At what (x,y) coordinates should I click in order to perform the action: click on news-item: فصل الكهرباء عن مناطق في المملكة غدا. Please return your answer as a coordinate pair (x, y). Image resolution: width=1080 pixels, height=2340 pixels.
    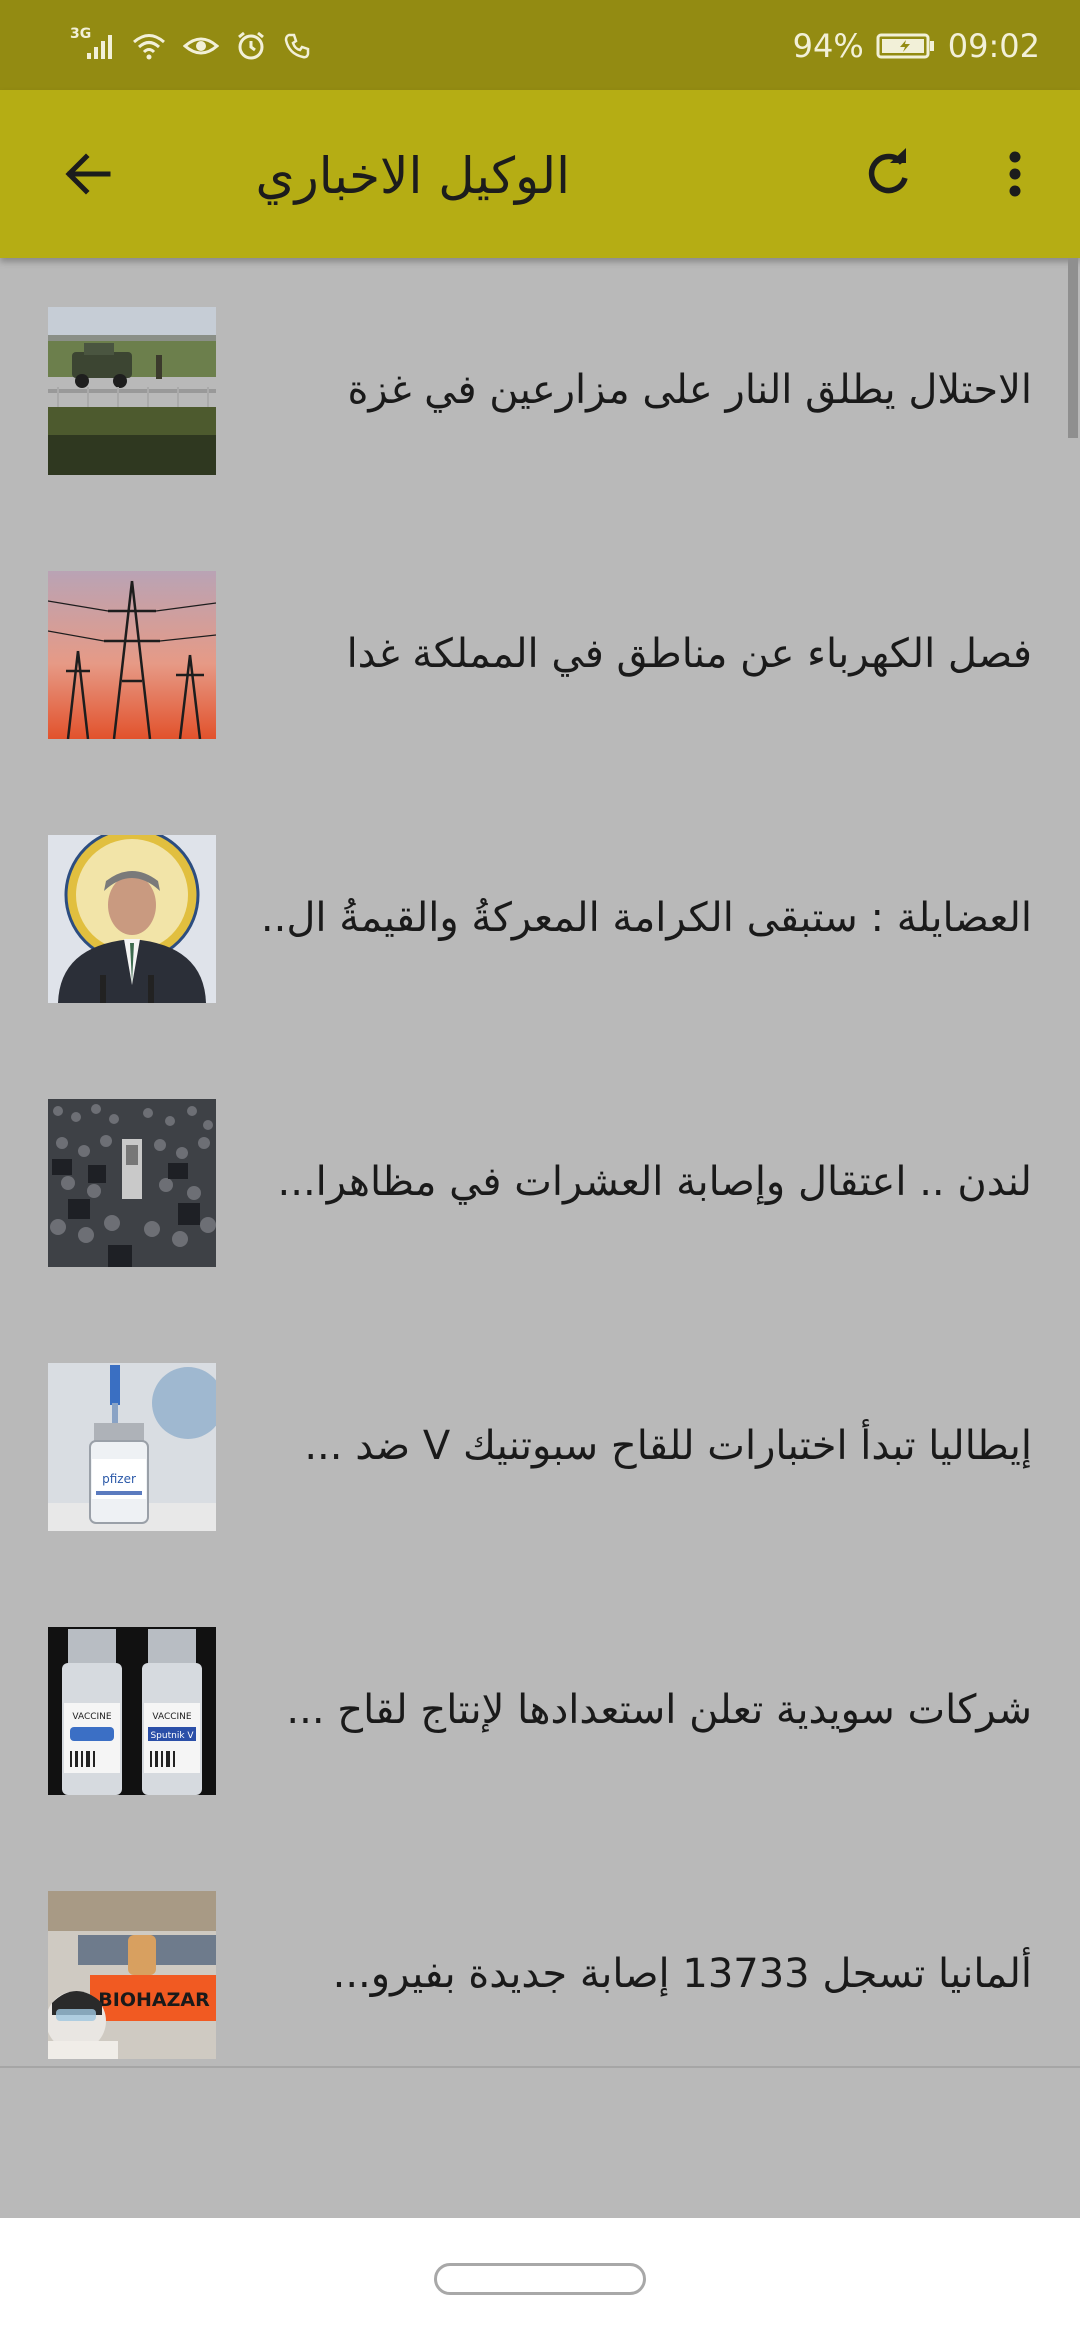
    Looking at the image, I should click on (540, 654).